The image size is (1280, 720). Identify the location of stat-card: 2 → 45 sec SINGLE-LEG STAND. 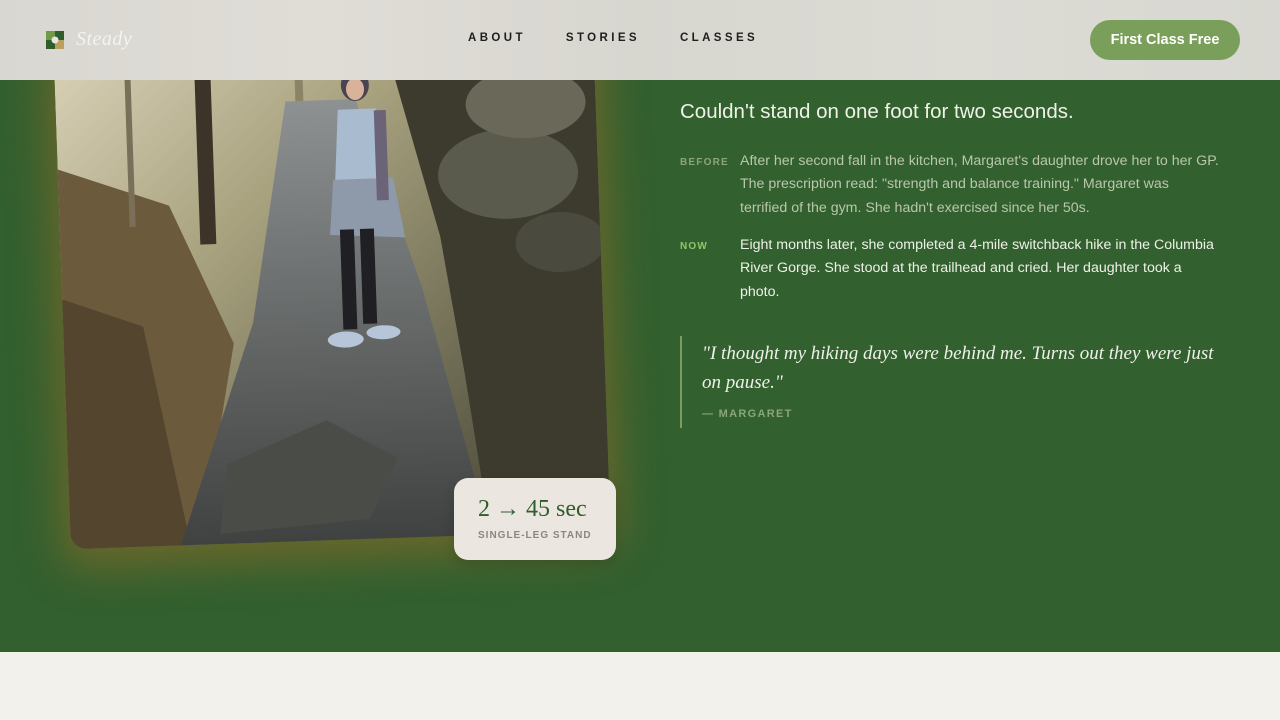
(535, 519).